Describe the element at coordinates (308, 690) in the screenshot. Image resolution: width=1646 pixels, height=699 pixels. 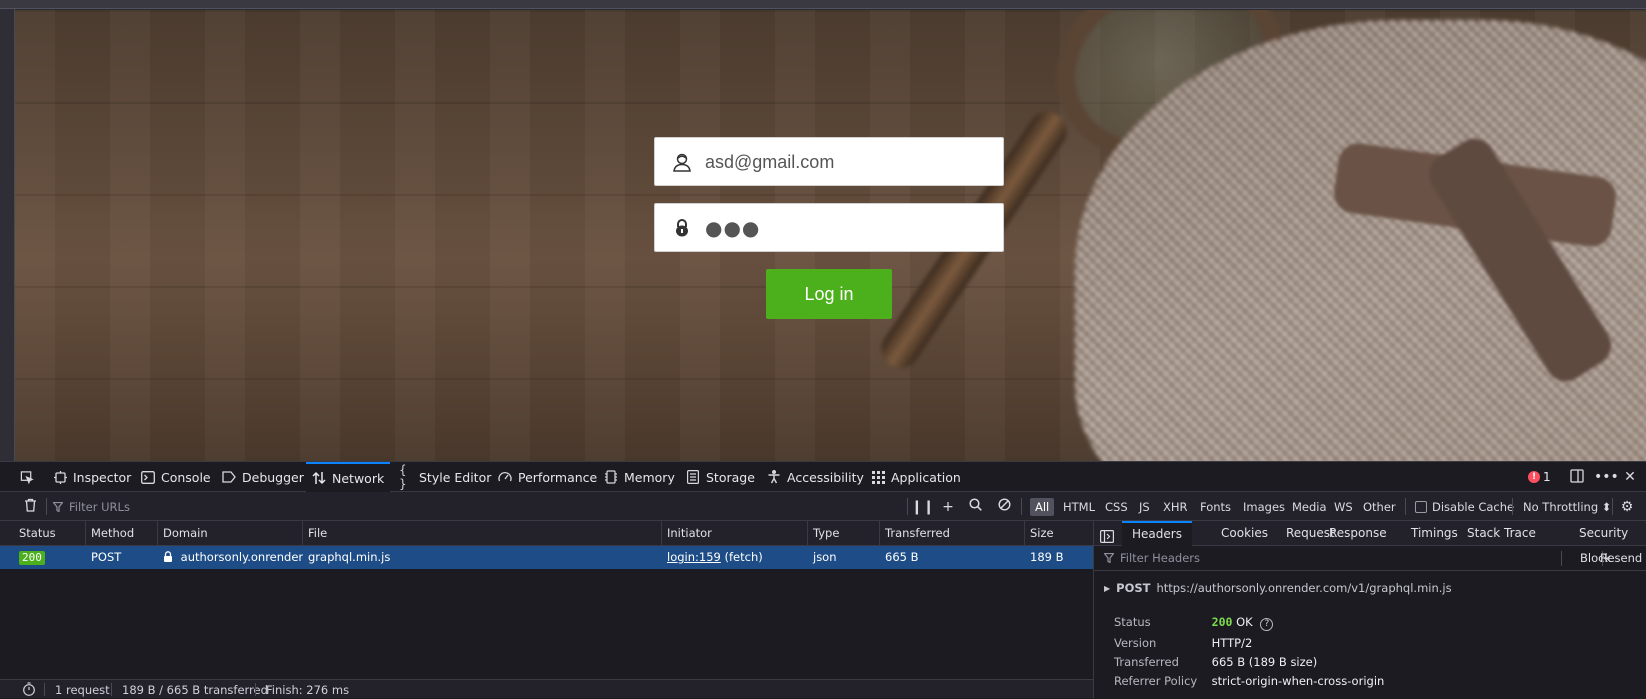
I see `finish-time: Finish: 276 ms` at that location.